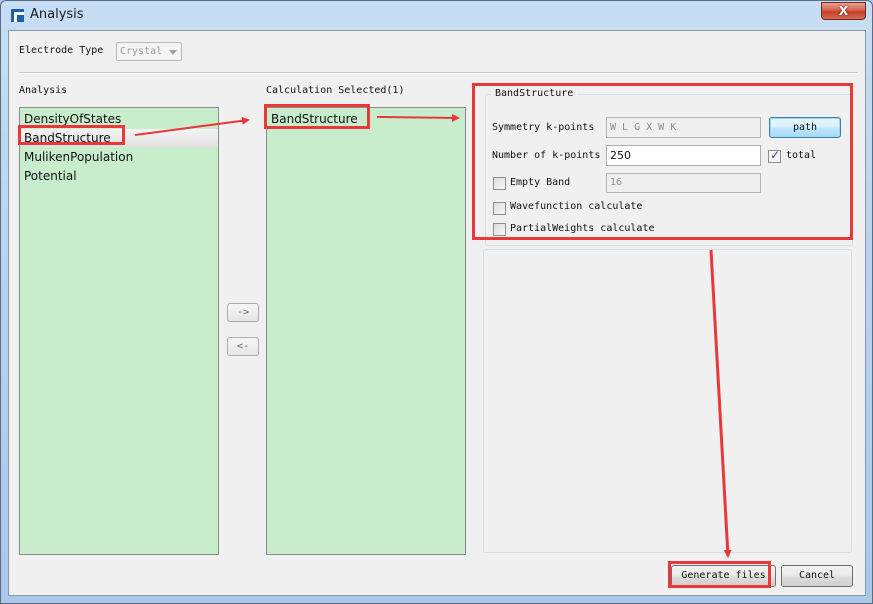 This screenshot has height=604, width=873. What do you see at coordinates (499, 183) in the screenshot?
I see `empty-band-checkbox` at bounding box center [499, 183].